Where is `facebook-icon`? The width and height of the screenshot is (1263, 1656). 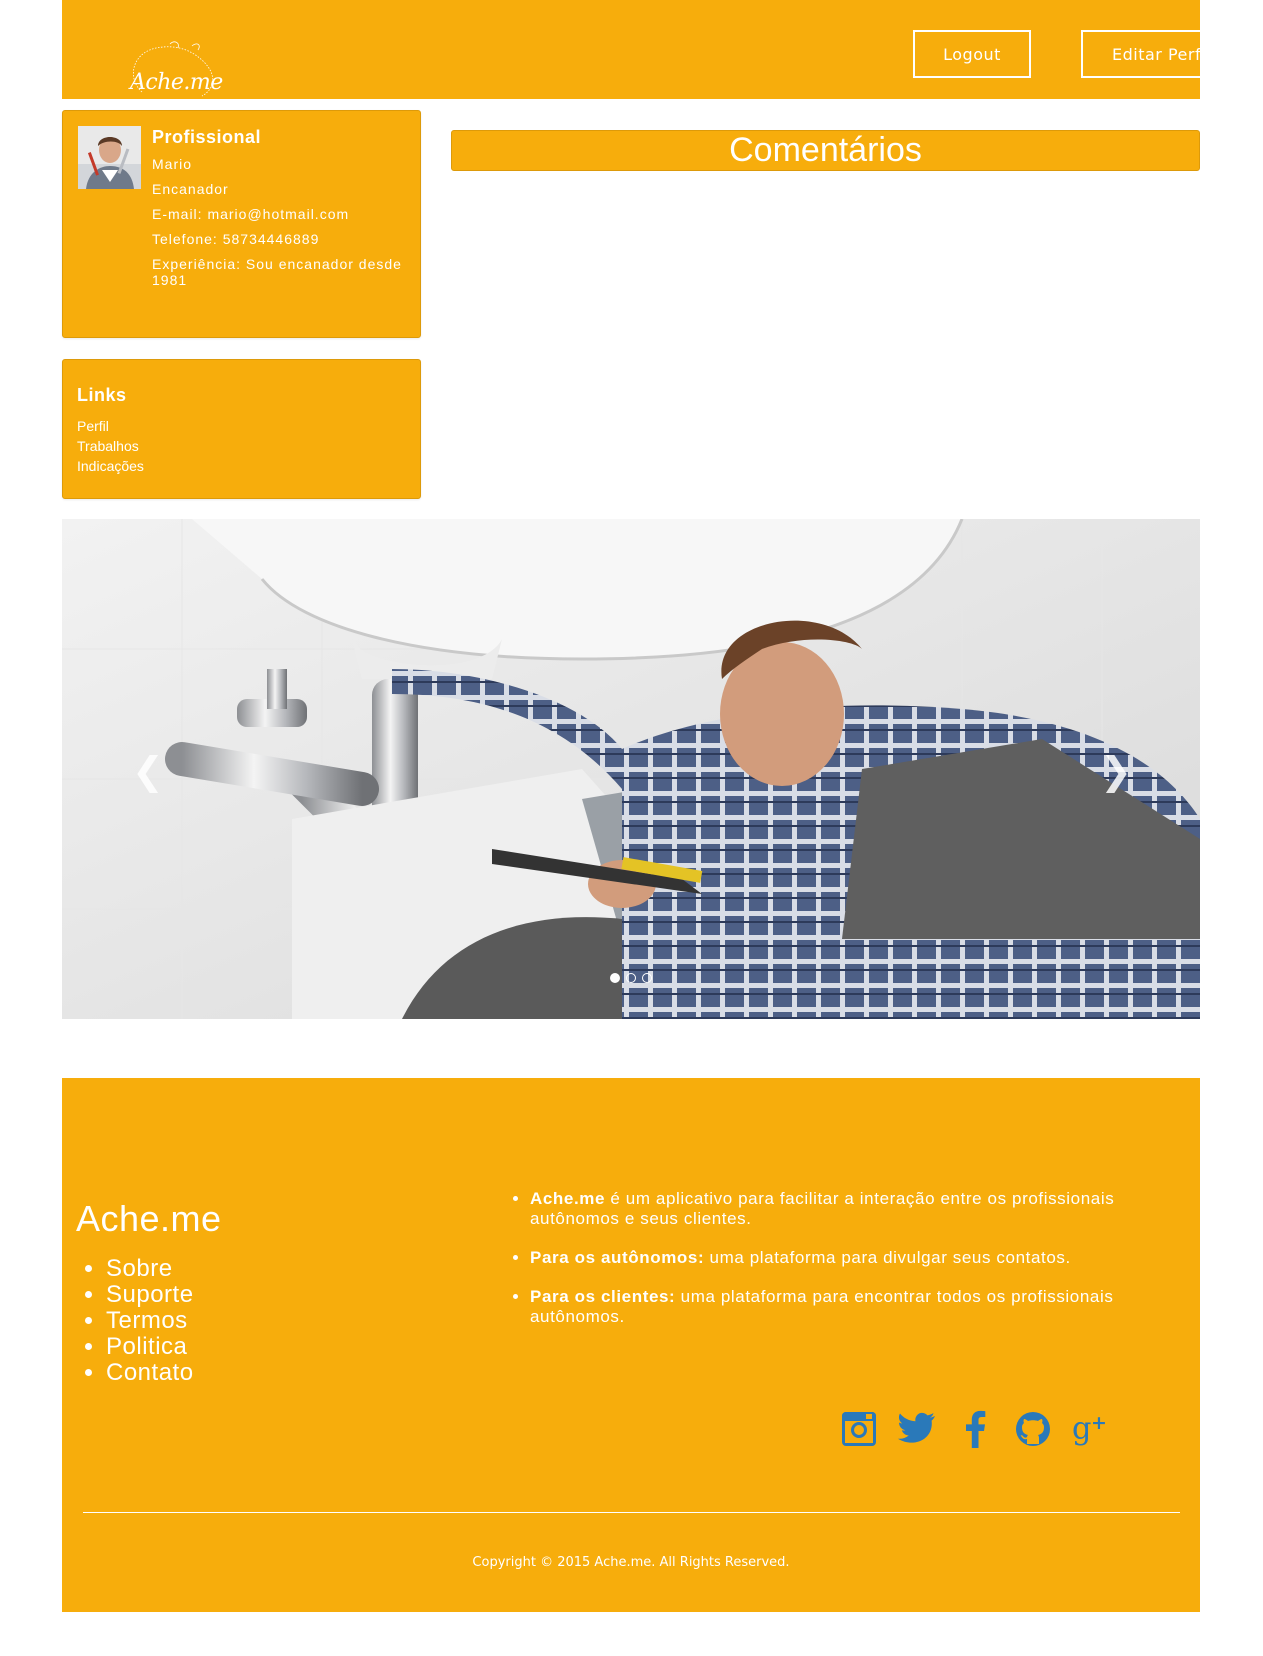 facebook-icon is located at coordinates (975, 1429).